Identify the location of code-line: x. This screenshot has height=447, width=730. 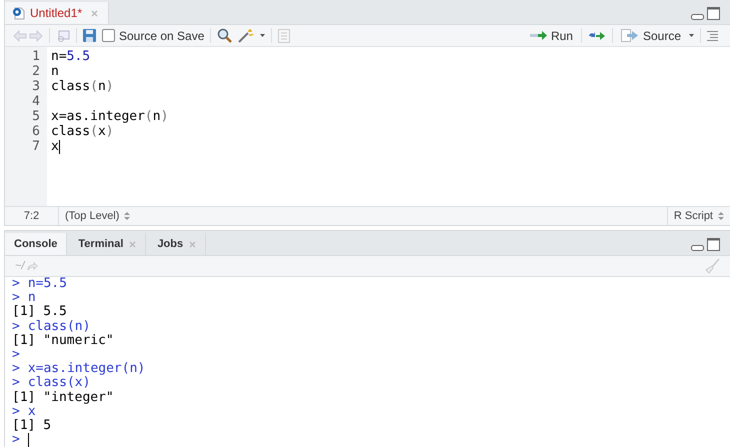
(55, 146).